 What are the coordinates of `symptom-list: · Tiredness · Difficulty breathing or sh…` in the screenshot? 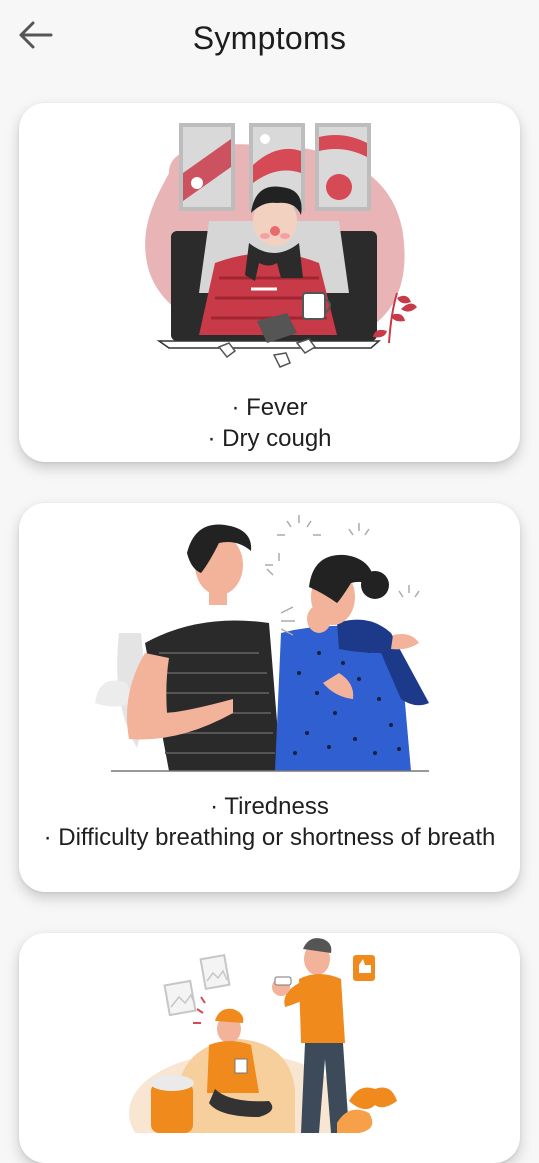 It's located at (269, 822).